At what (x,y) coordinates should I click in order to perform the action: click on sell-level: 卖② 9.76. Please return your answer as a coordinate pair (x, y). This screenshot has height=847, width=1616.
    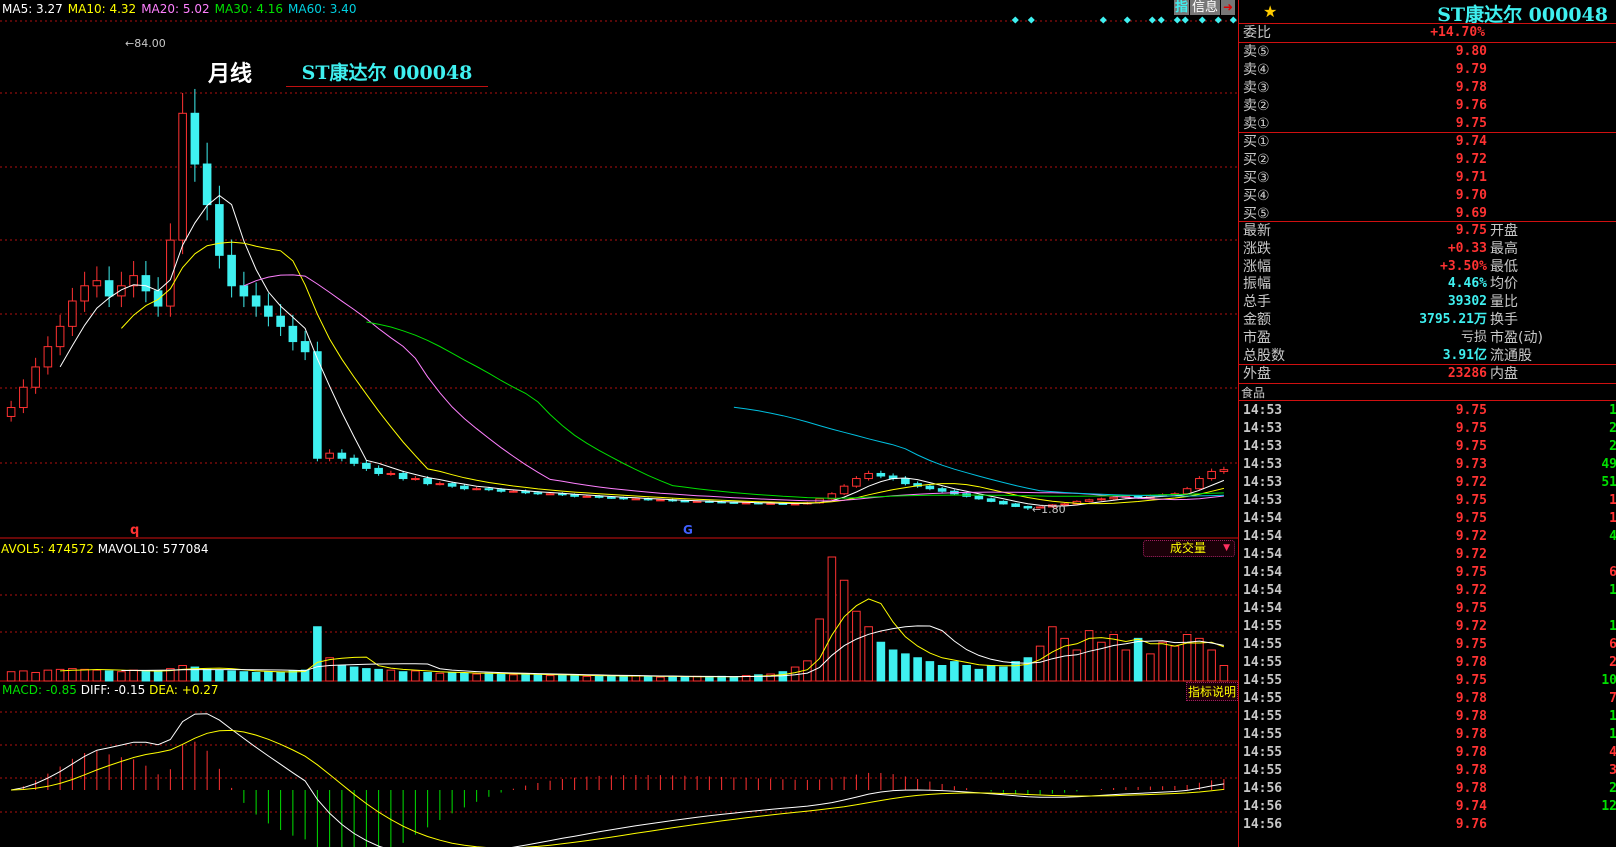
    Looking at the image, I should click on (1427, 106).